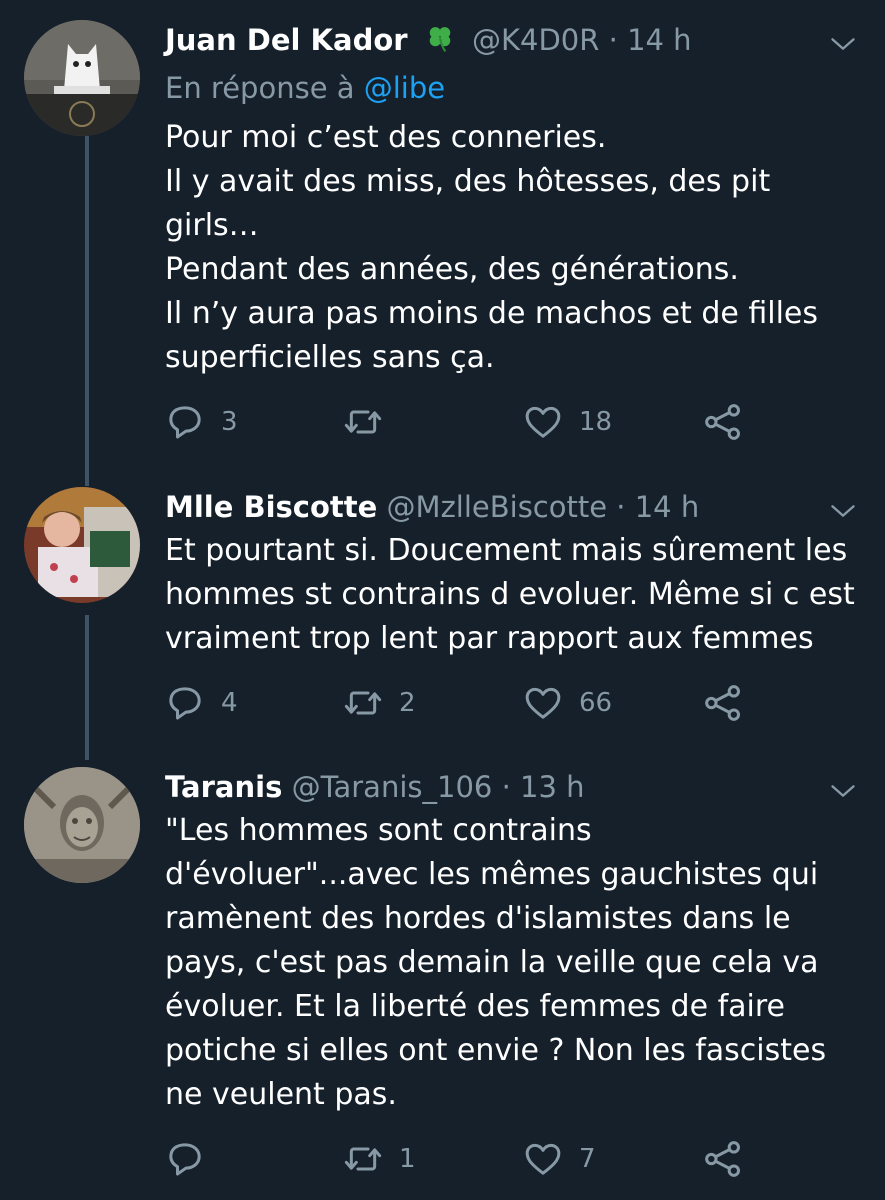 This screenshot has height=1200, width=885. I want to click on tweet-header: Taranis @Taranis_106 · 13 h, so click(375, 787).